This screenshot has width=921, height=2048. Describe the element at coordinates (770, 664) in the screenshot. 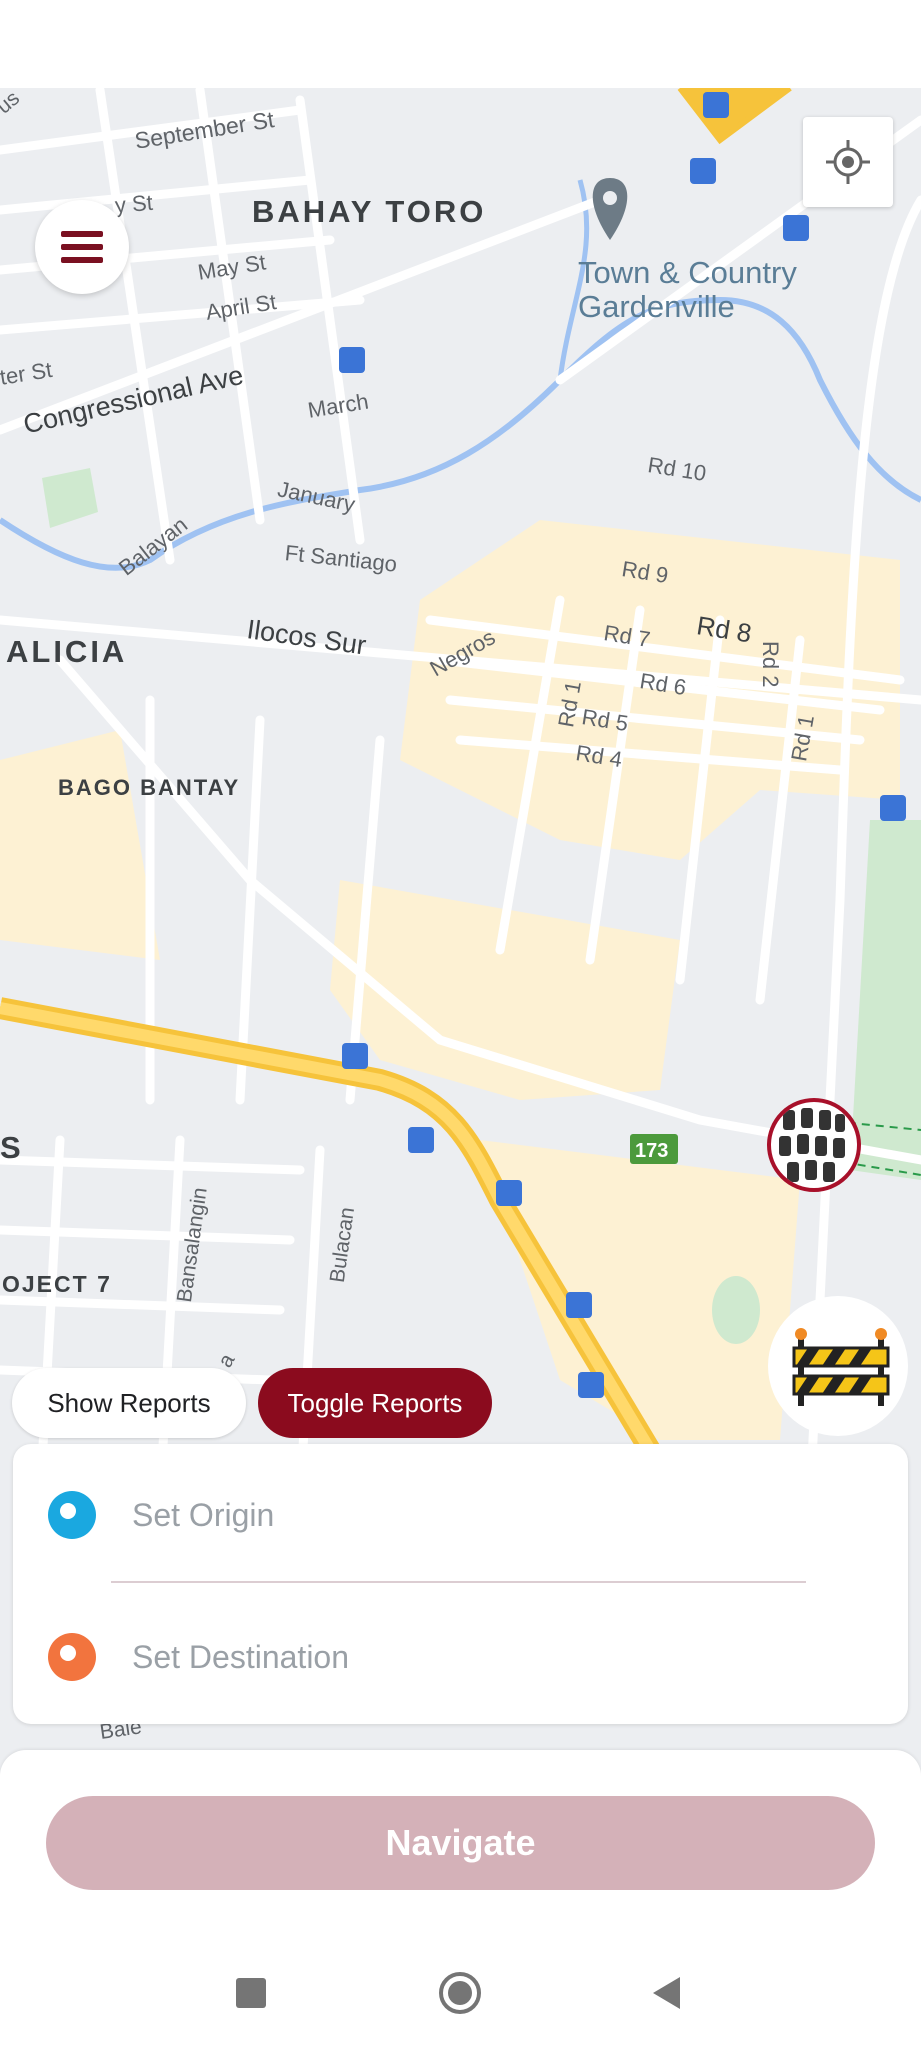

I see `street-label: Rd 2` at that location.